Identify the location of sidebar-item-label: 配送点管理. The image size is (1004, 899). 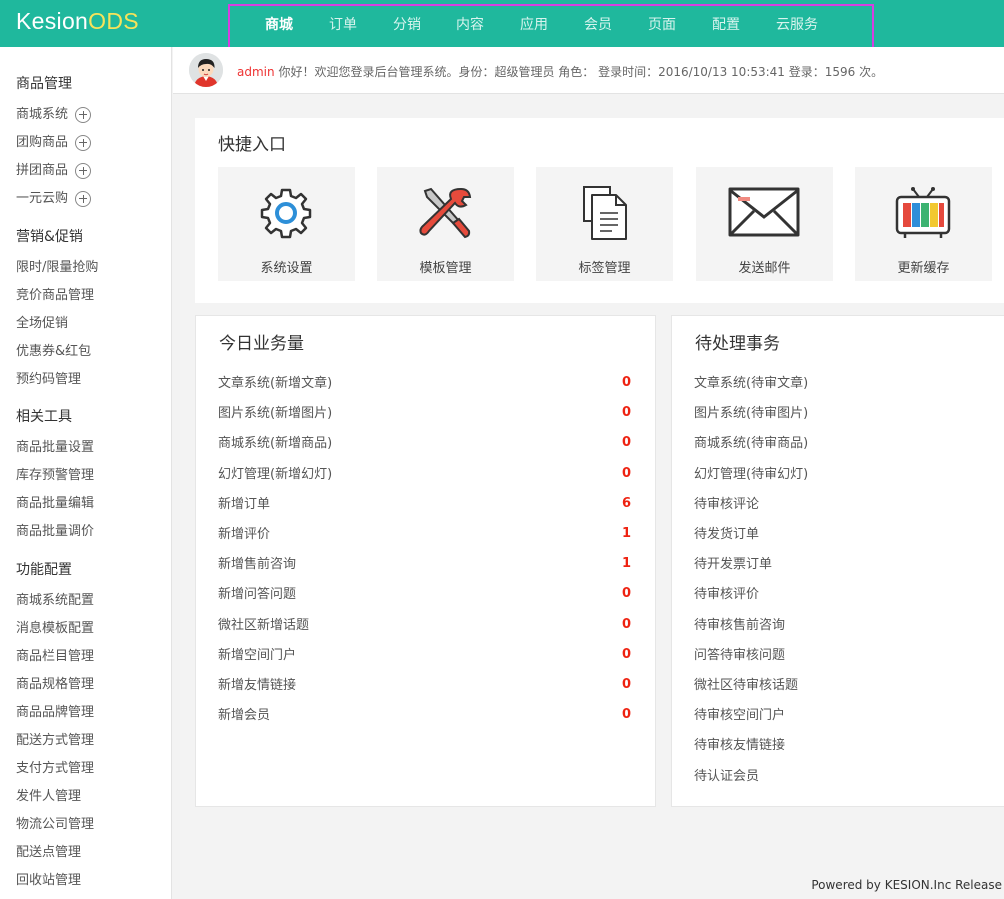
(49, 852).